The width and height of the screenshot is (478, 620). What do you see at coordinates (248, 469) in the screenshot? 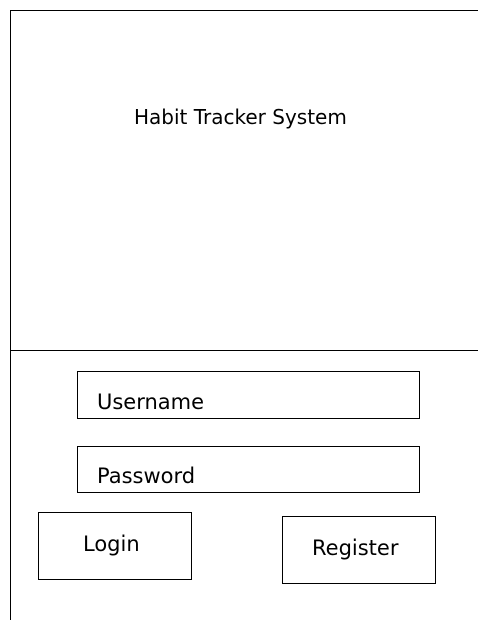
I see `password-field: Password` at bounding box center [248, 469].